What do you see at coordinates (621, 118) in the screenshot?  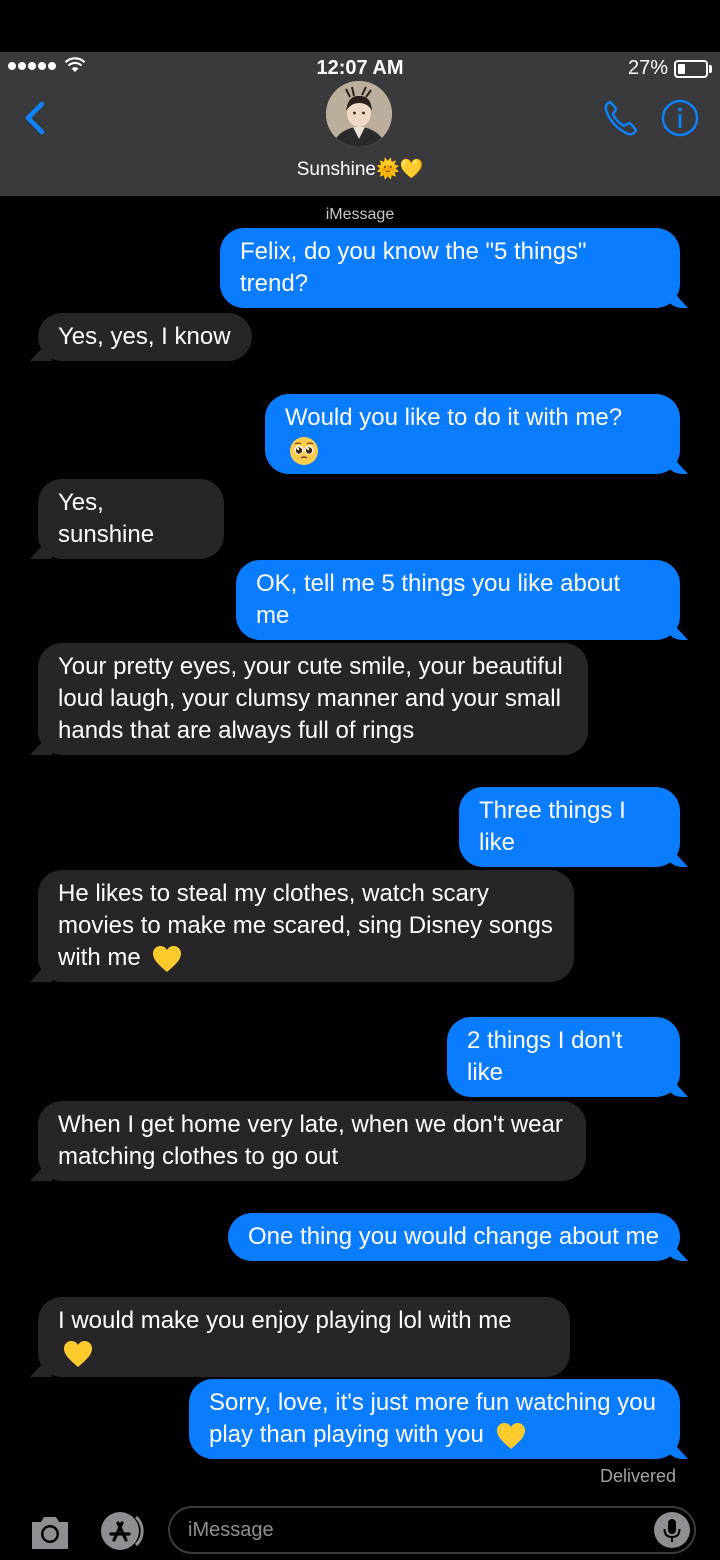 I see `phone-call-icon` at bounding box center [621, 118].